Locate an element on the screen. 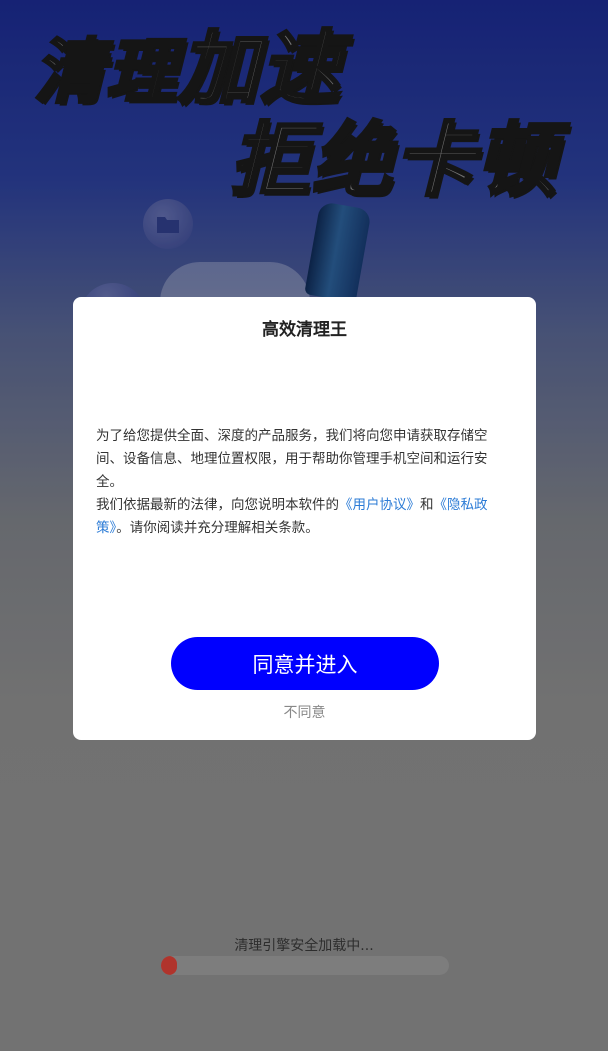 The image size is (608, 1051). para2-suffix: 。请你阅读并充分理解相关条款。 is located at coordinates (217, 528).